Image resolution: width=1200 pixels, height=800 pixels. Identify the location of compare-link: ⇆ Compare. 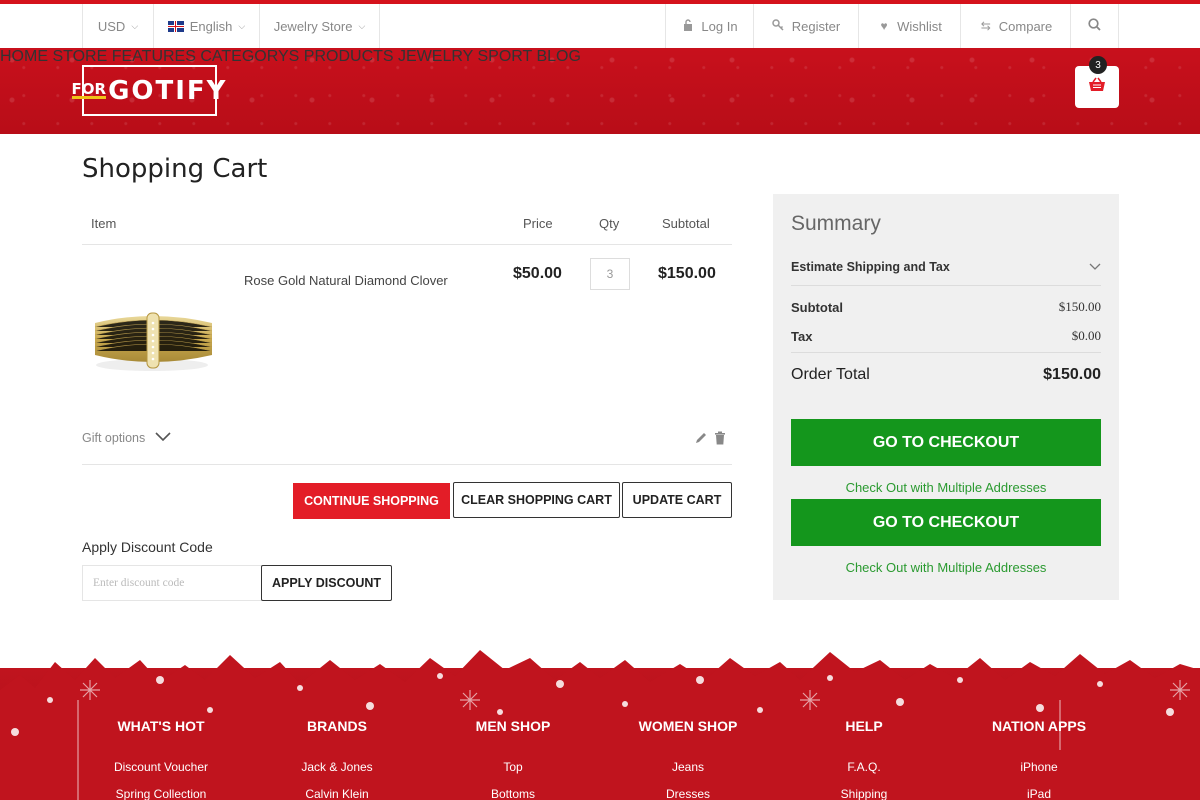
(1015, 26).